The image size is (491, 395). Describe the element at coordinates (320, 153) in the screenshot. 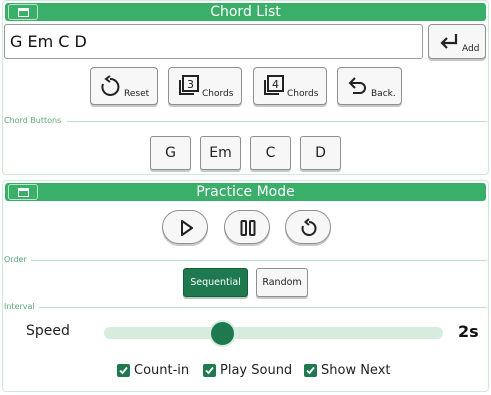

I see `chord-button-d: D` at that location.